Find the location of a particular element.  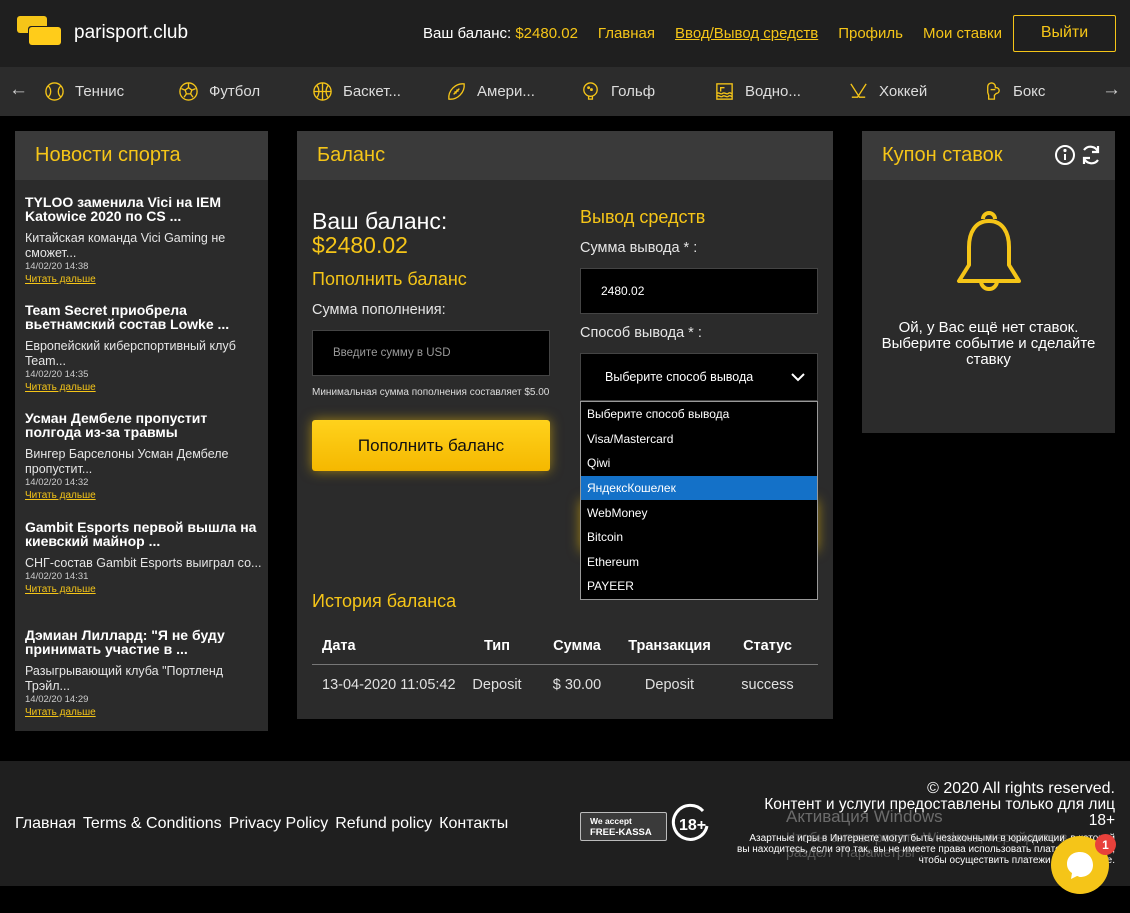

dropdown-option: WebMoney is located at coordinates (699, 512).